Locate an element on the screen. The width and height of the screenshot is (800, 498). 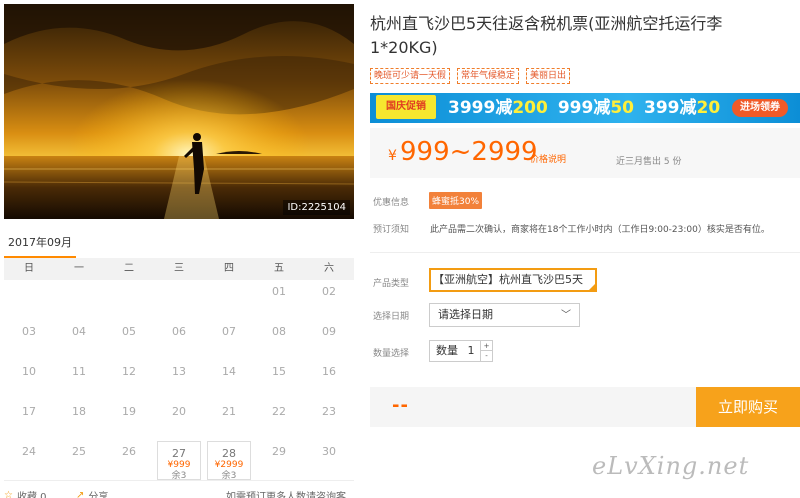
weekday-label: 二 is located at coordinates (129, 268).